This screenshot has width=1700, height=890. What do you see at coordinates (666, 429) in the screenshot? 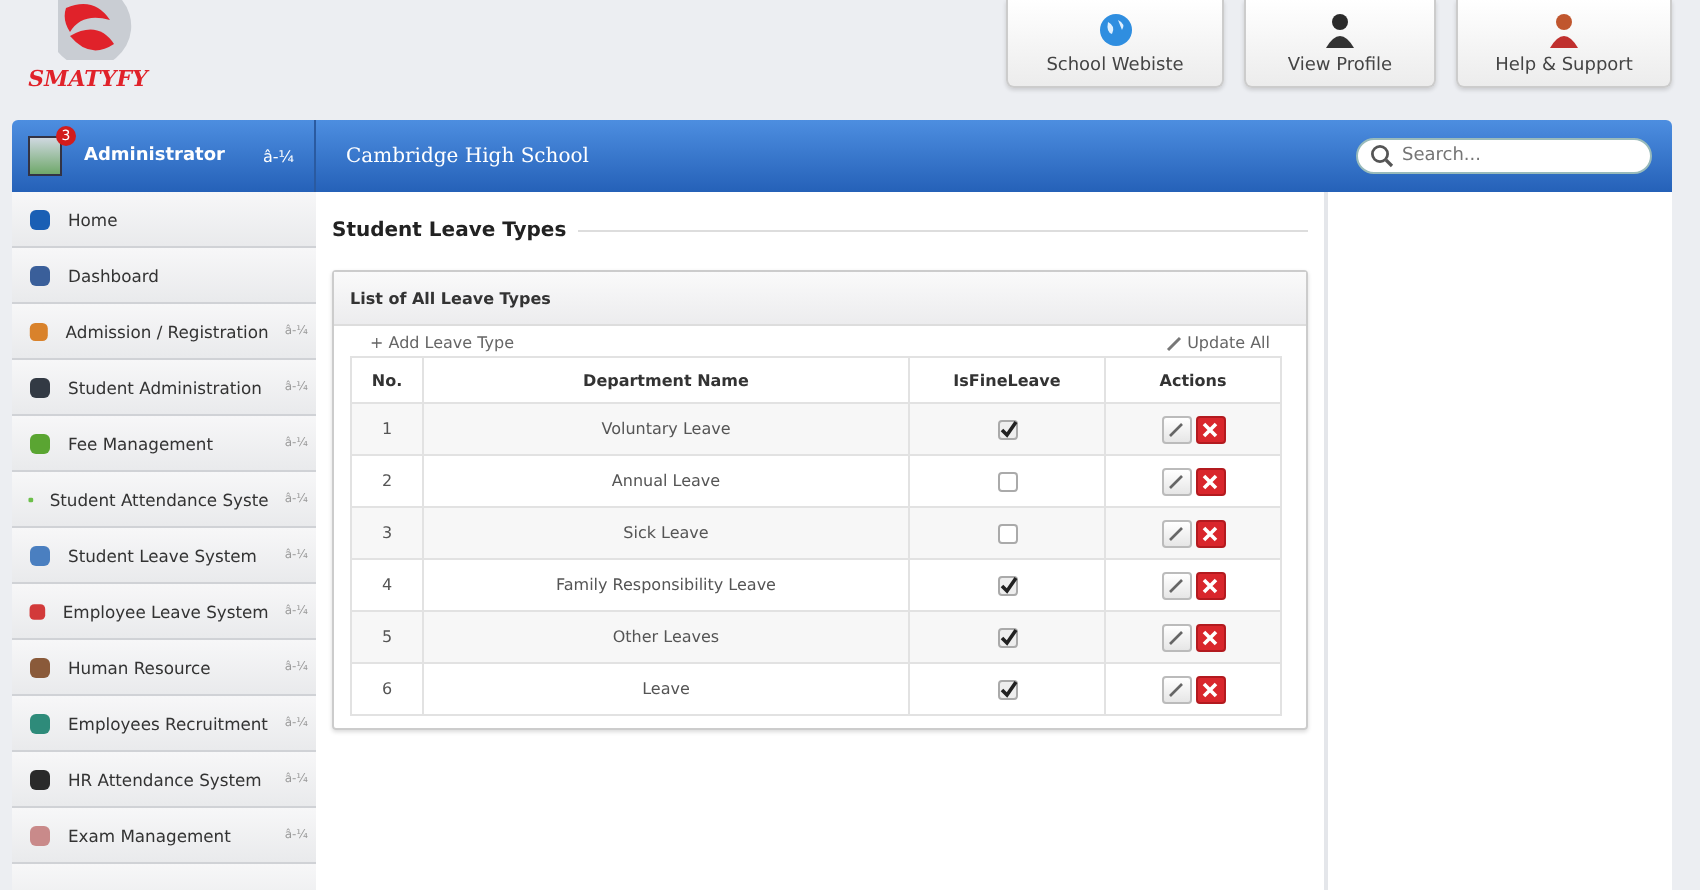
I see `table-cell: Voluntary Leave` at bounding box center [666, 429].